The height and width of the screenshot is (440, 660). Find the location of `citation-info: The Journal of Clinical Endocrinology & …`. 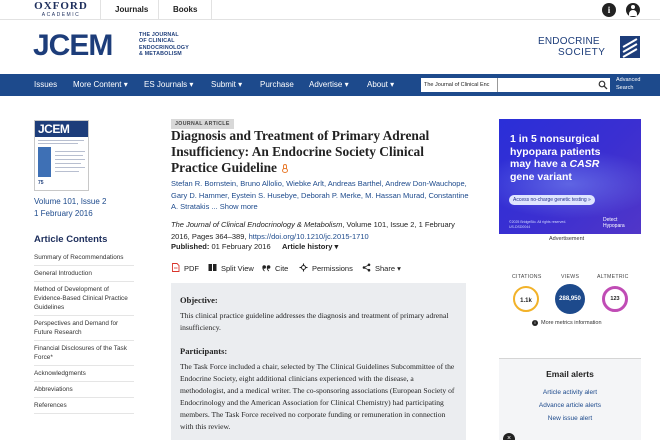

citation-info: The Journal of Clinical Endocrinology & … is located at coordinates (321, 230).